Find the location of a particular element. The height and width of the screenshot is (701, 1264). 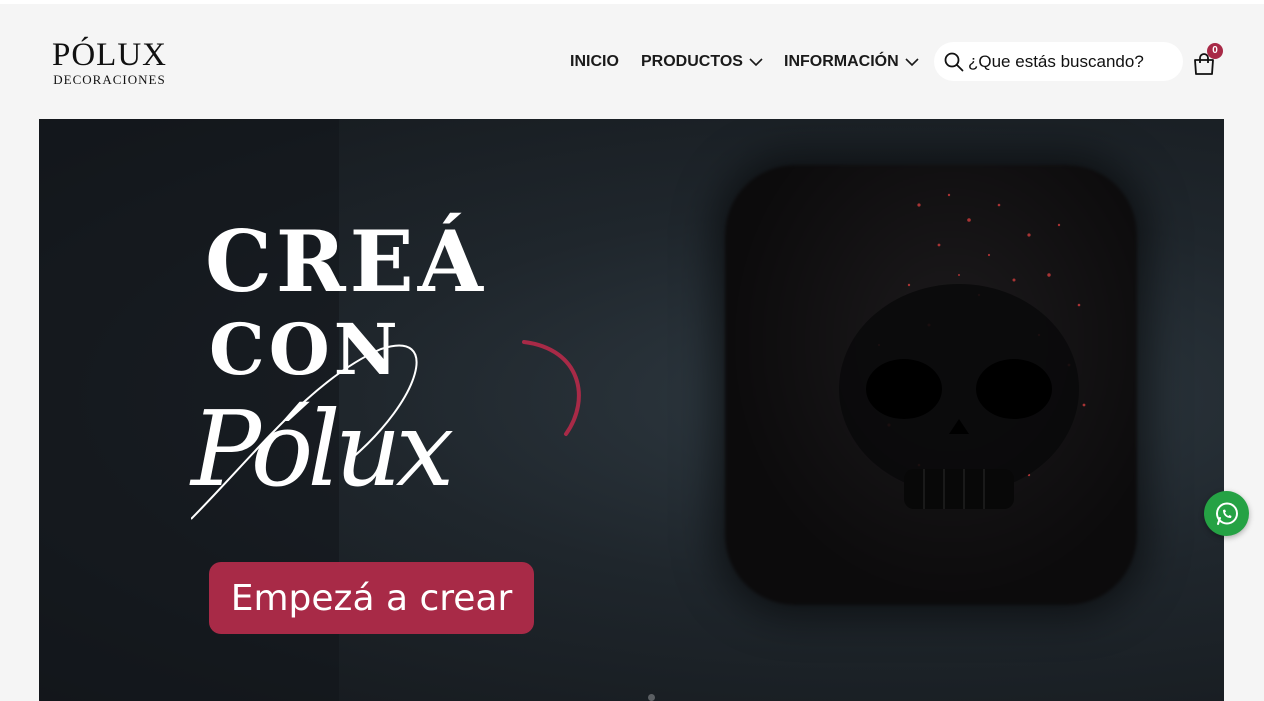

cart-count-badge: 0 is located at coordinates (1215, 51).